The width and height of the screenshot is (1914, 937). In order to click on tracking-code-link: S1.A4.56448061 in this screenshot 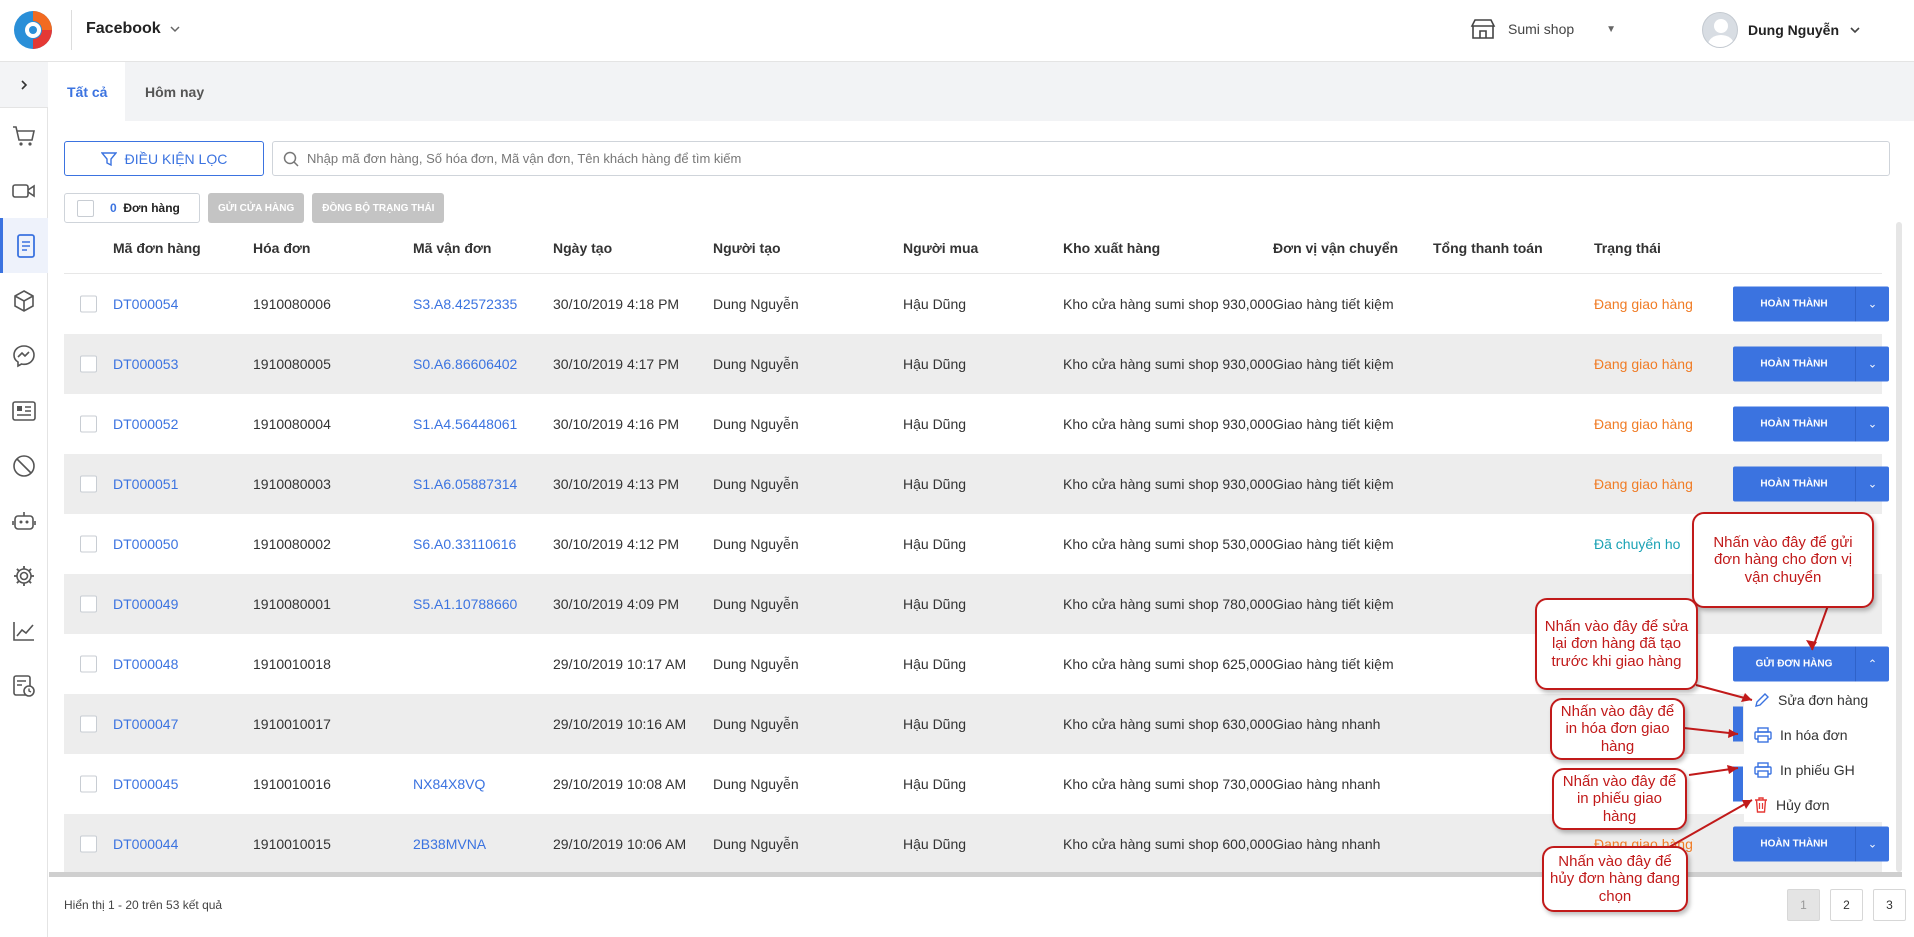, I will do `click(465, 424)`.